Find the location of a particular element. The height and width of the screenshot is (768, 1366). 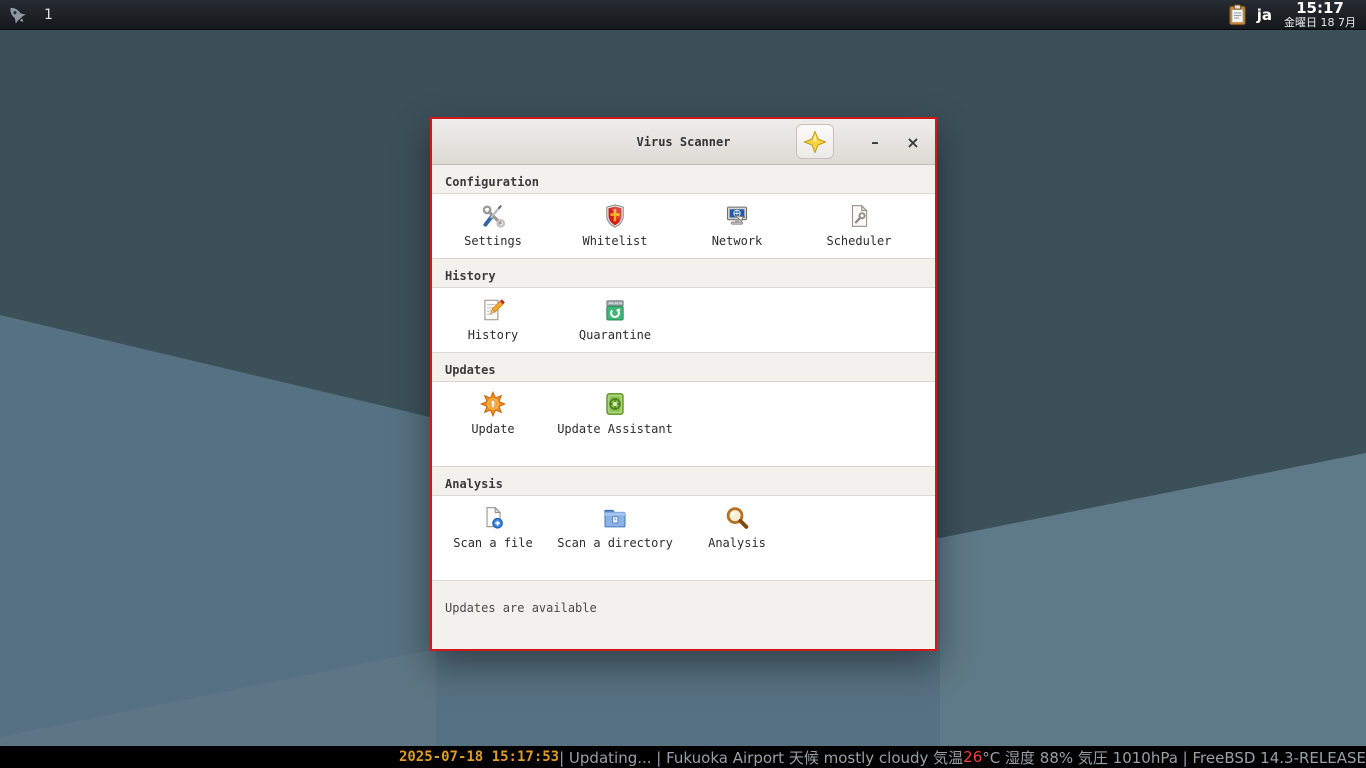

minimize-icon: – is located at coordinates (875, 142).